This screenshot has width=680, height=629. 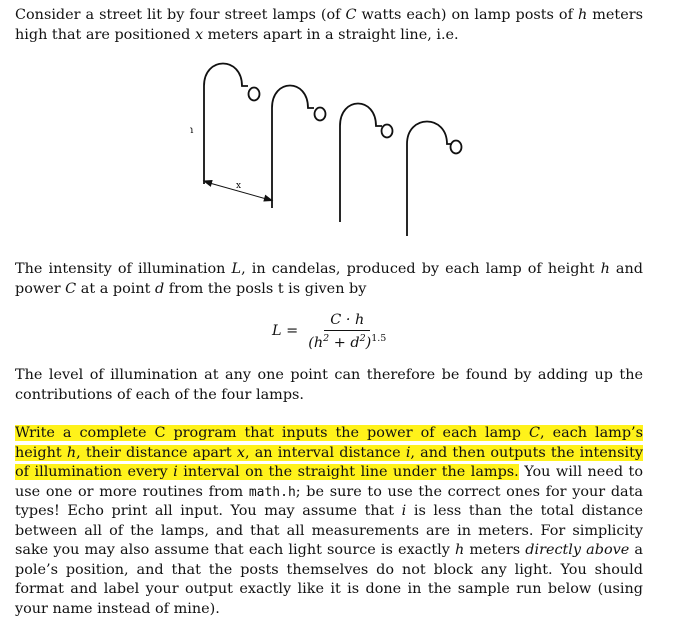 What do you see at coordinates (272, 492) in the screenshot?
I see `math-h-code: math.h` at bounding box center [272, 492].